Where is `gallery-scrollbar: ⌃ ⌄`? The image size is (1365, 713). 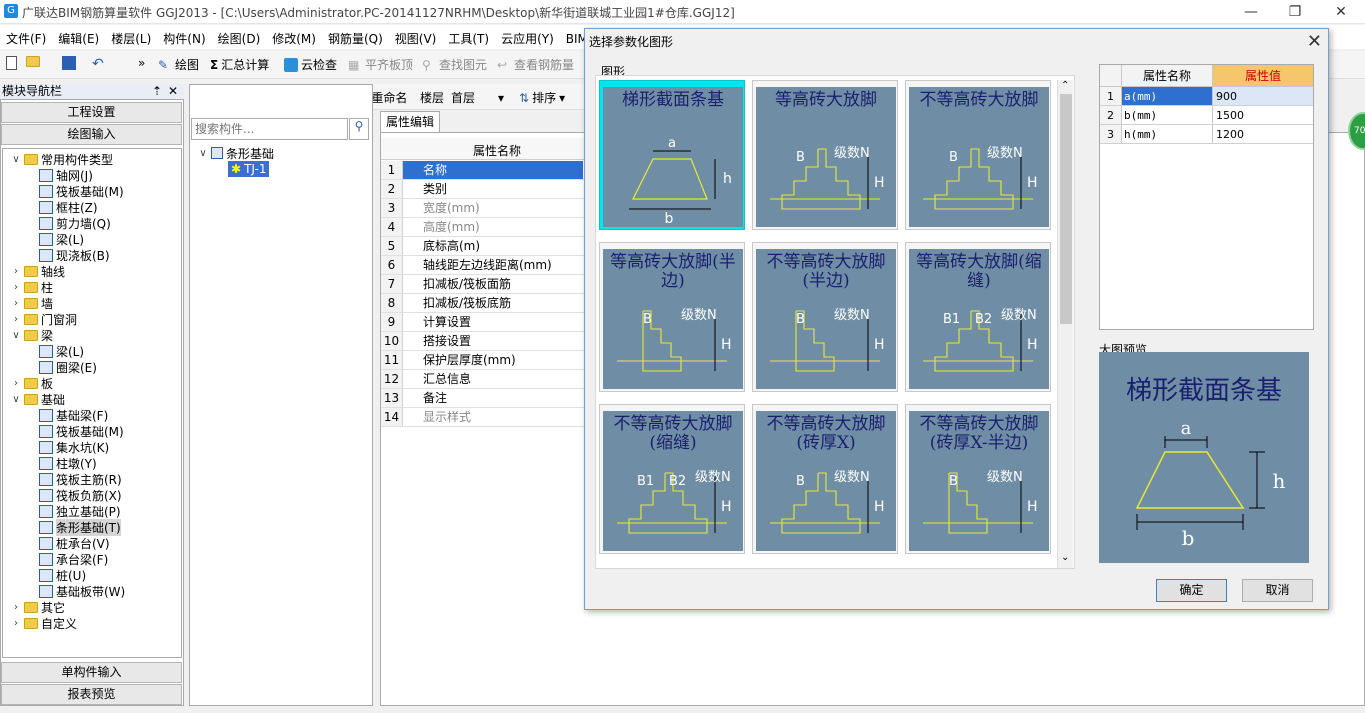 gallery-scrollbar: ⌃ ⌄ is located at coordinates (1065, 324).